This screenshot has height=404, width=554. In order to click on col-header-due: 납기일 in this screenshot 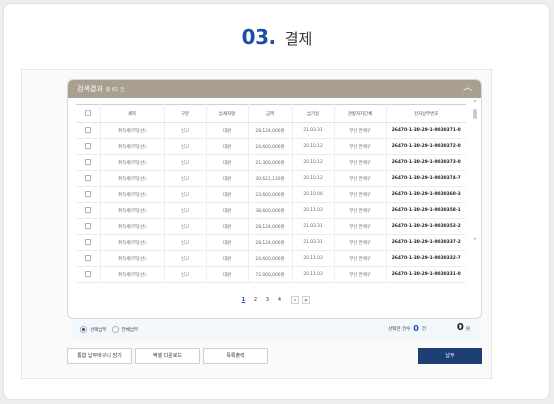, I will do `click(313, 113)`.